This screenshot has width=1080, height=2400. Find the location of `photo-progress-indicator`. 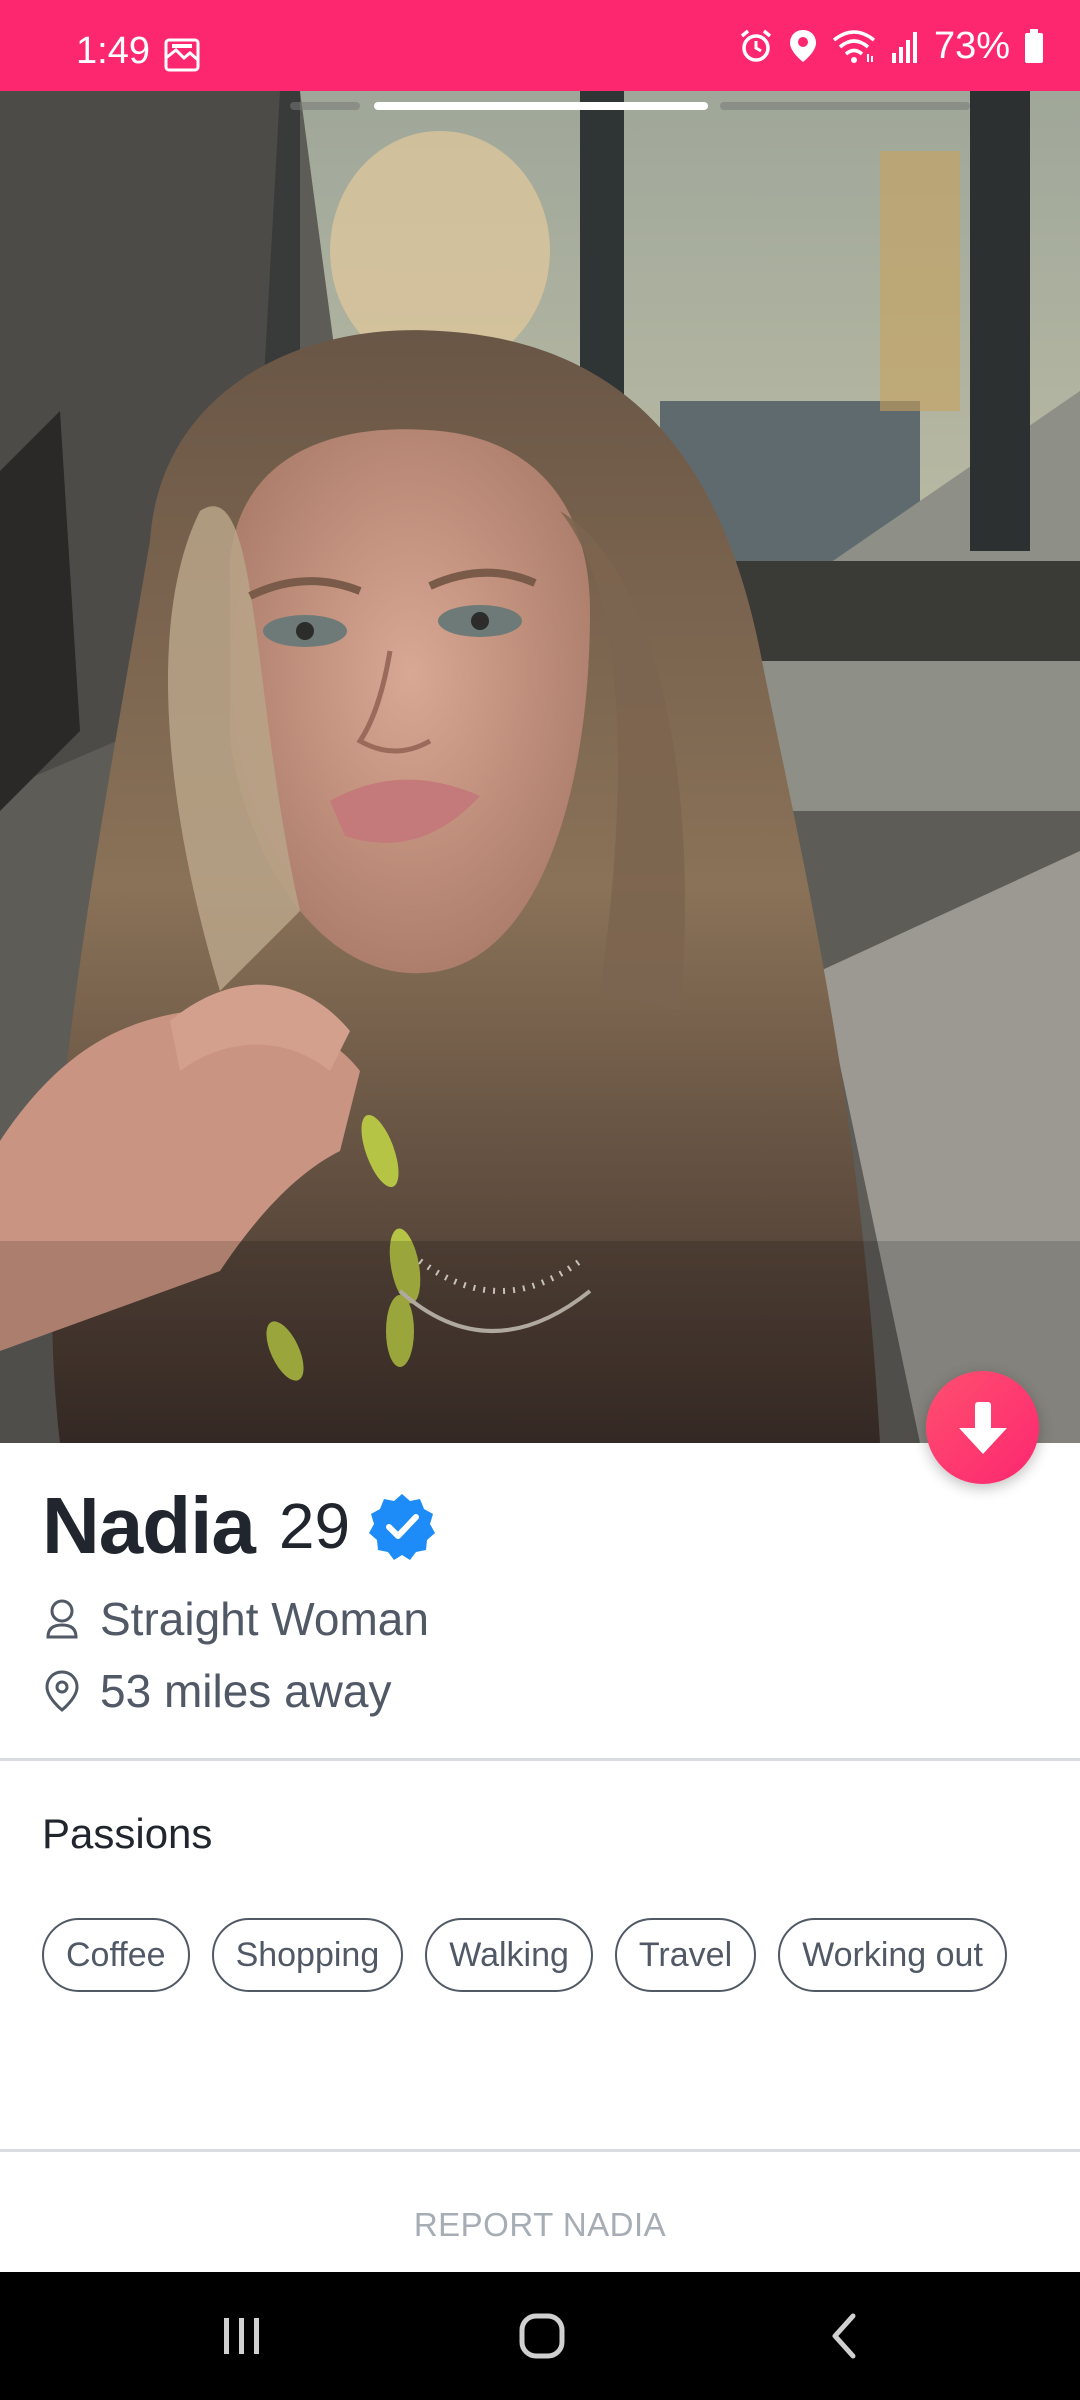

photo-progress-indicator is located at coordinates (540, 106).